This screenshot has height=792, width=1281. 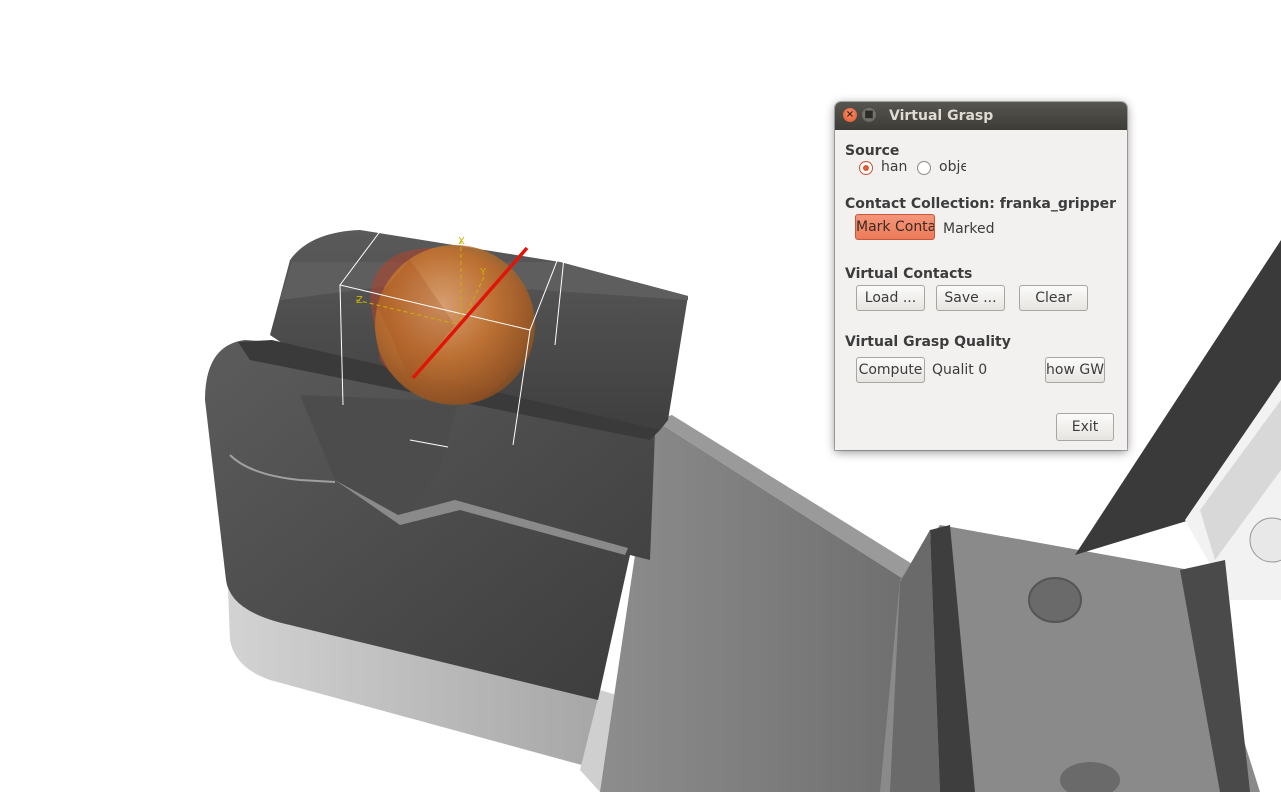 What do you see at coordinates (872, 151) in the screenshot?
I see `source-heading: Source` at bounding box center [872, 151].